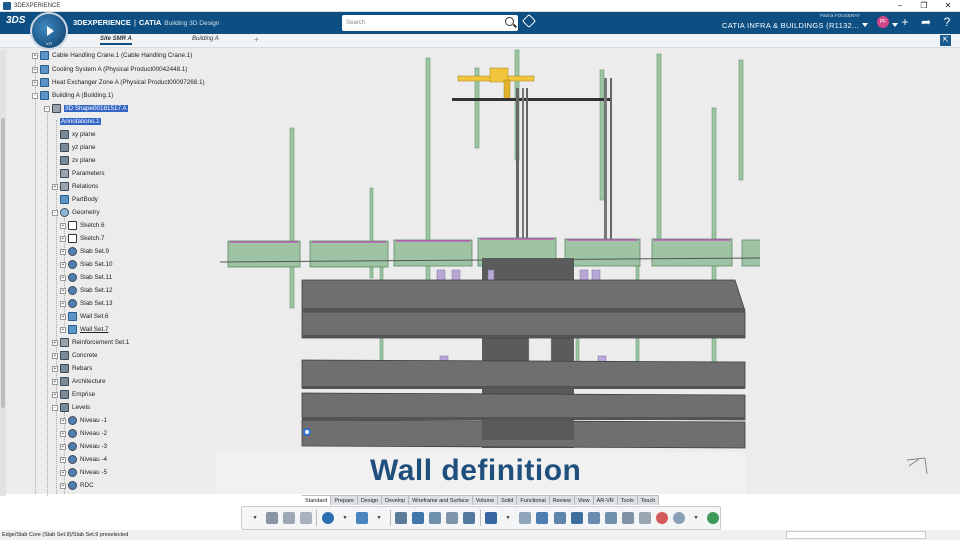 This screenshot has width=960, height=540. What do you see at coordinates (917, 464) in the screenshot?
I see `axis-triad-icon` at bounding box center [917, 464].